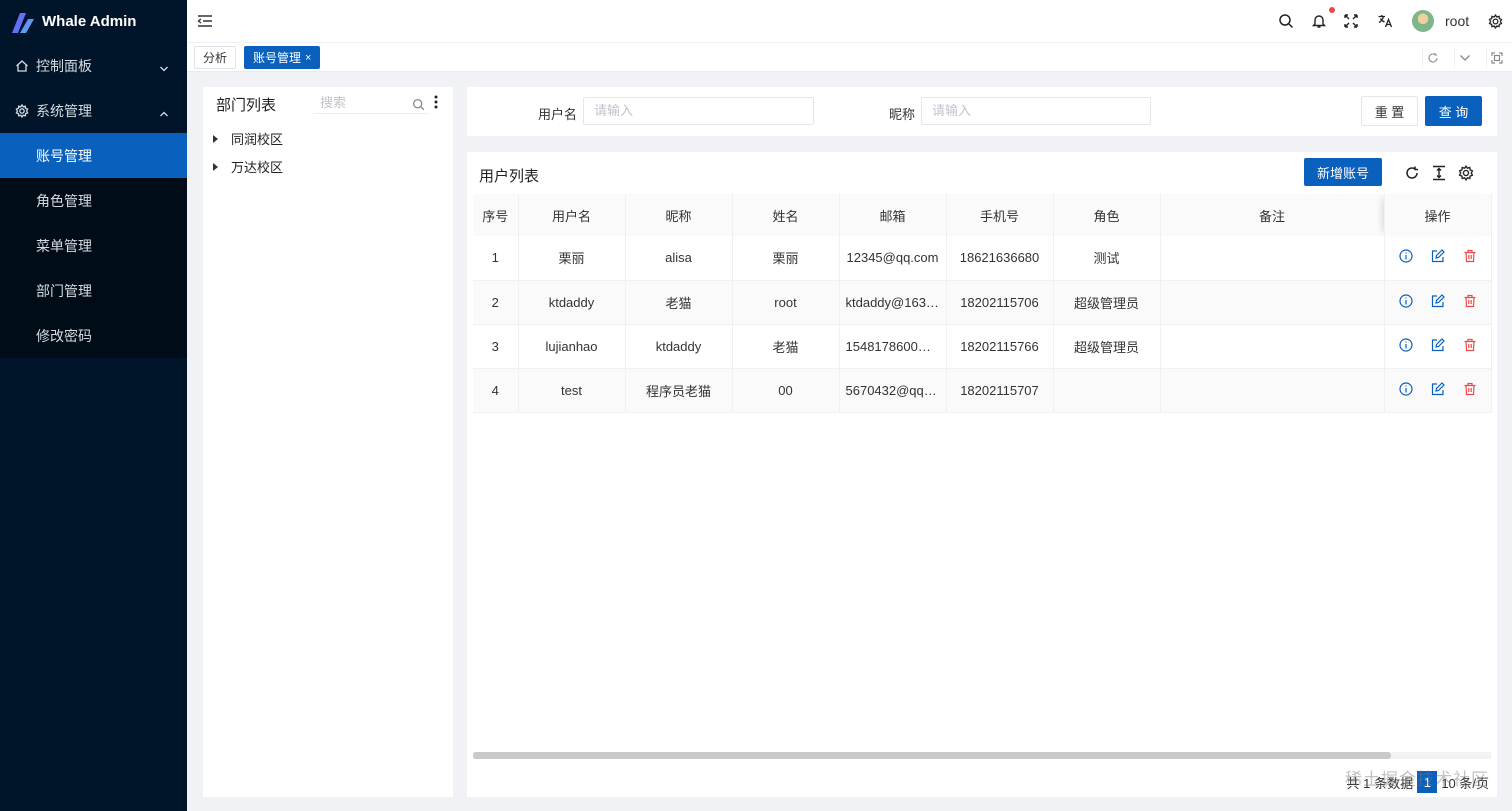 This screenshot has width=1512, height=811. I want to click on username: root, so click(1457, 21).